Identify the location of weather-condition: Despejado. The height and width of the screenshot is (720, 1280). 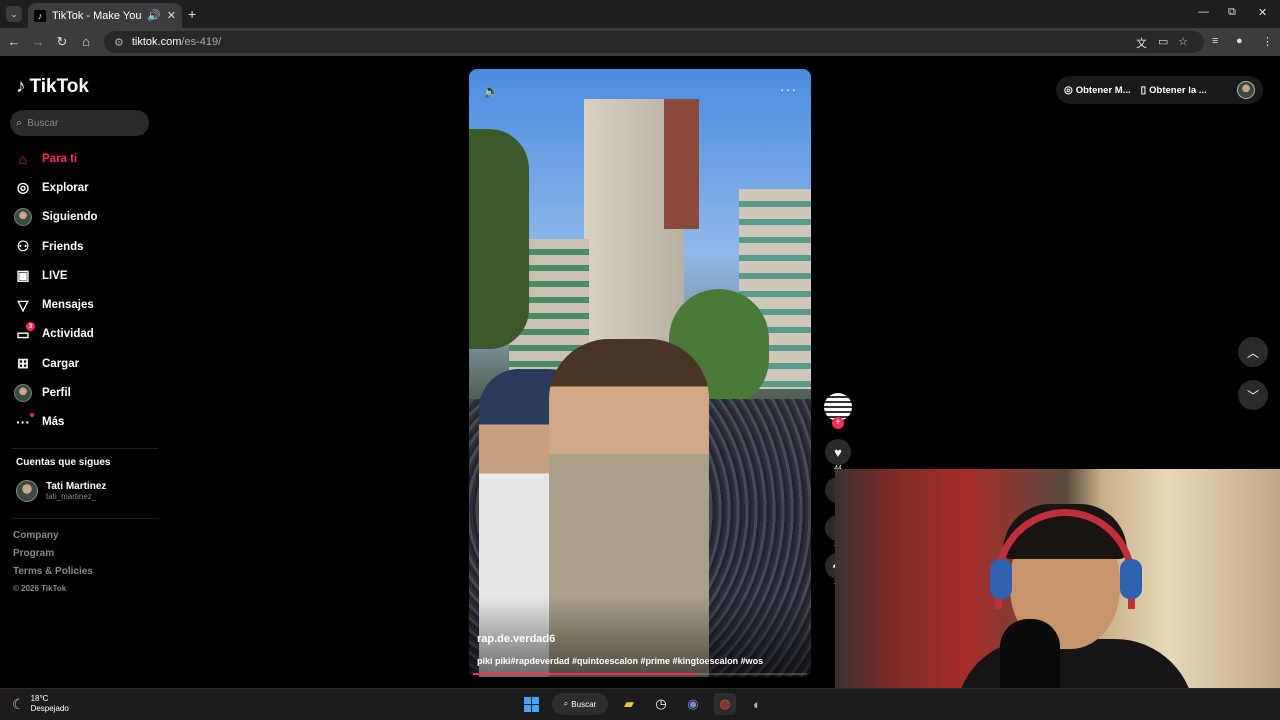
(49, 708).